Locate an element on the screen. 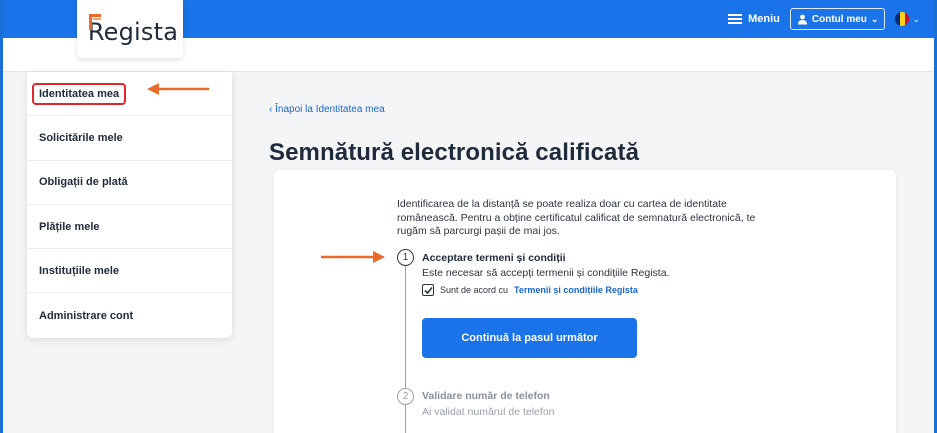 The height and width of the screenshot is (433, 937). step-number-badge: 2 is located at coordinates (405, 396).